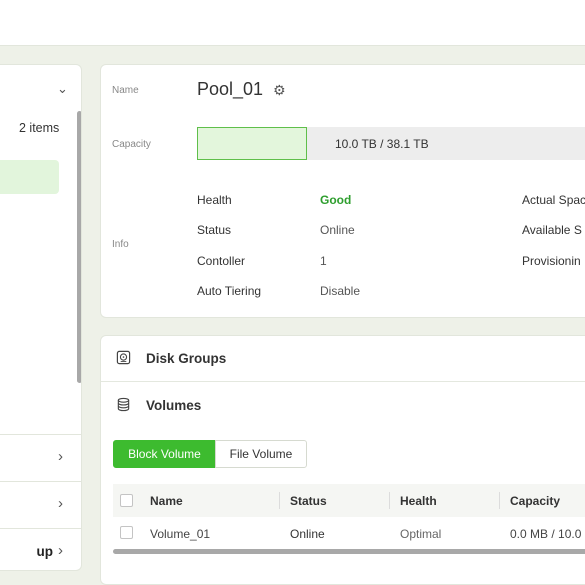  I want to click on health-value: Good, so click(336, 200).